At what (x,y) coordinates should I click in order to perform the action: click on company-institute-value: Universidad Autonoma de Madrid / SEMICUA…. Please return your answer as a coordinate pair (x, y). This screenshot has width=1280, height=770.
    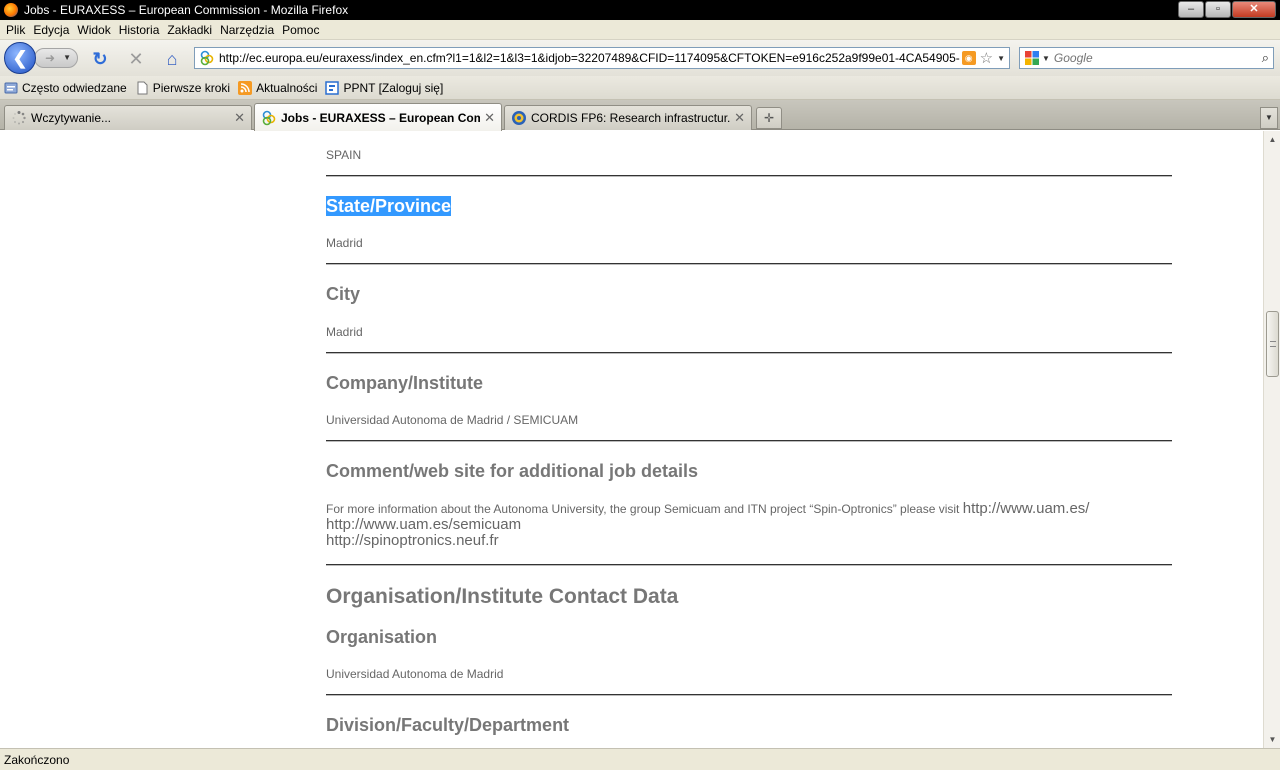
    Looking at the image, I should click on (452, 420).